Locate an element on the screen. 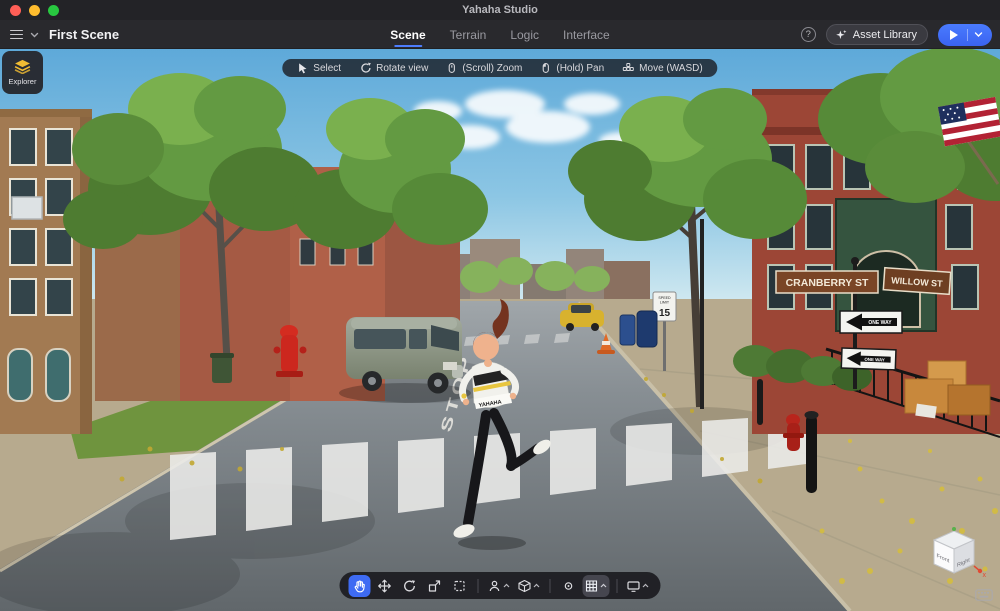 The height and width of the screenshot is (611, 1000). tab-interface: Interface is located at coordinates (586, 34).